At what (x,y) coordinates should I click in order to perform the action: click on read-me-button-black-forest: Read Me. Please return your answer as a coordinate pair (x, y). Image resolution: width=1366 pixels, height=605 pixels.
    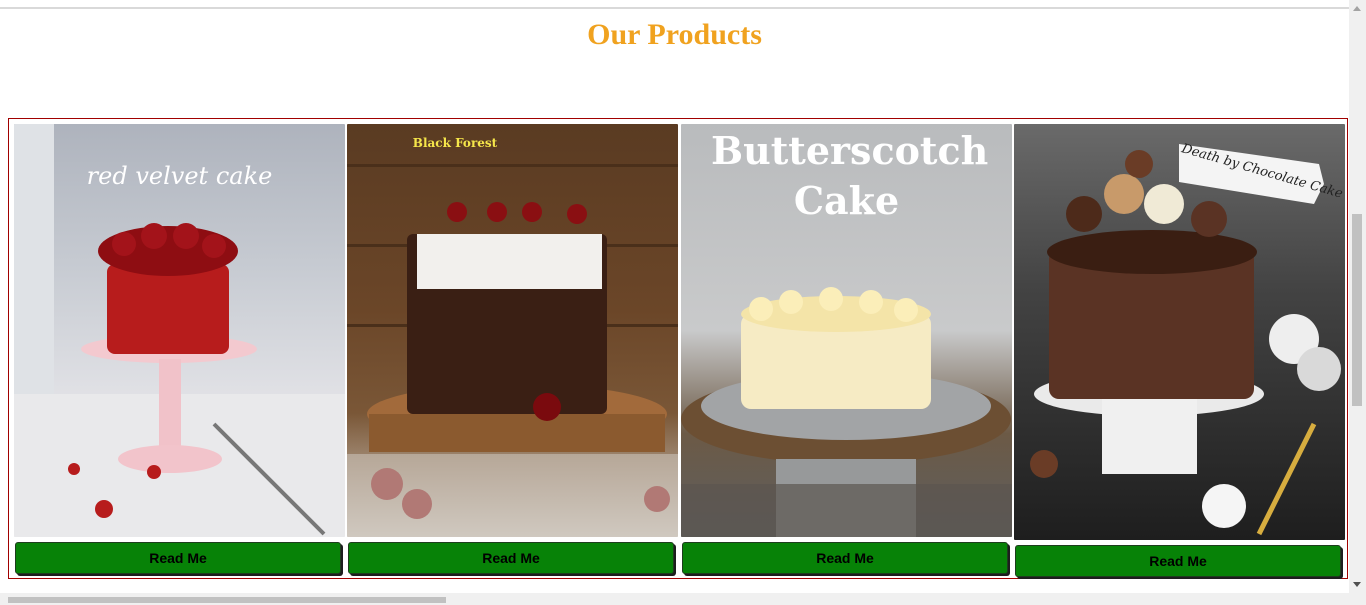
    Looking at the image, I should click on (511, 558).